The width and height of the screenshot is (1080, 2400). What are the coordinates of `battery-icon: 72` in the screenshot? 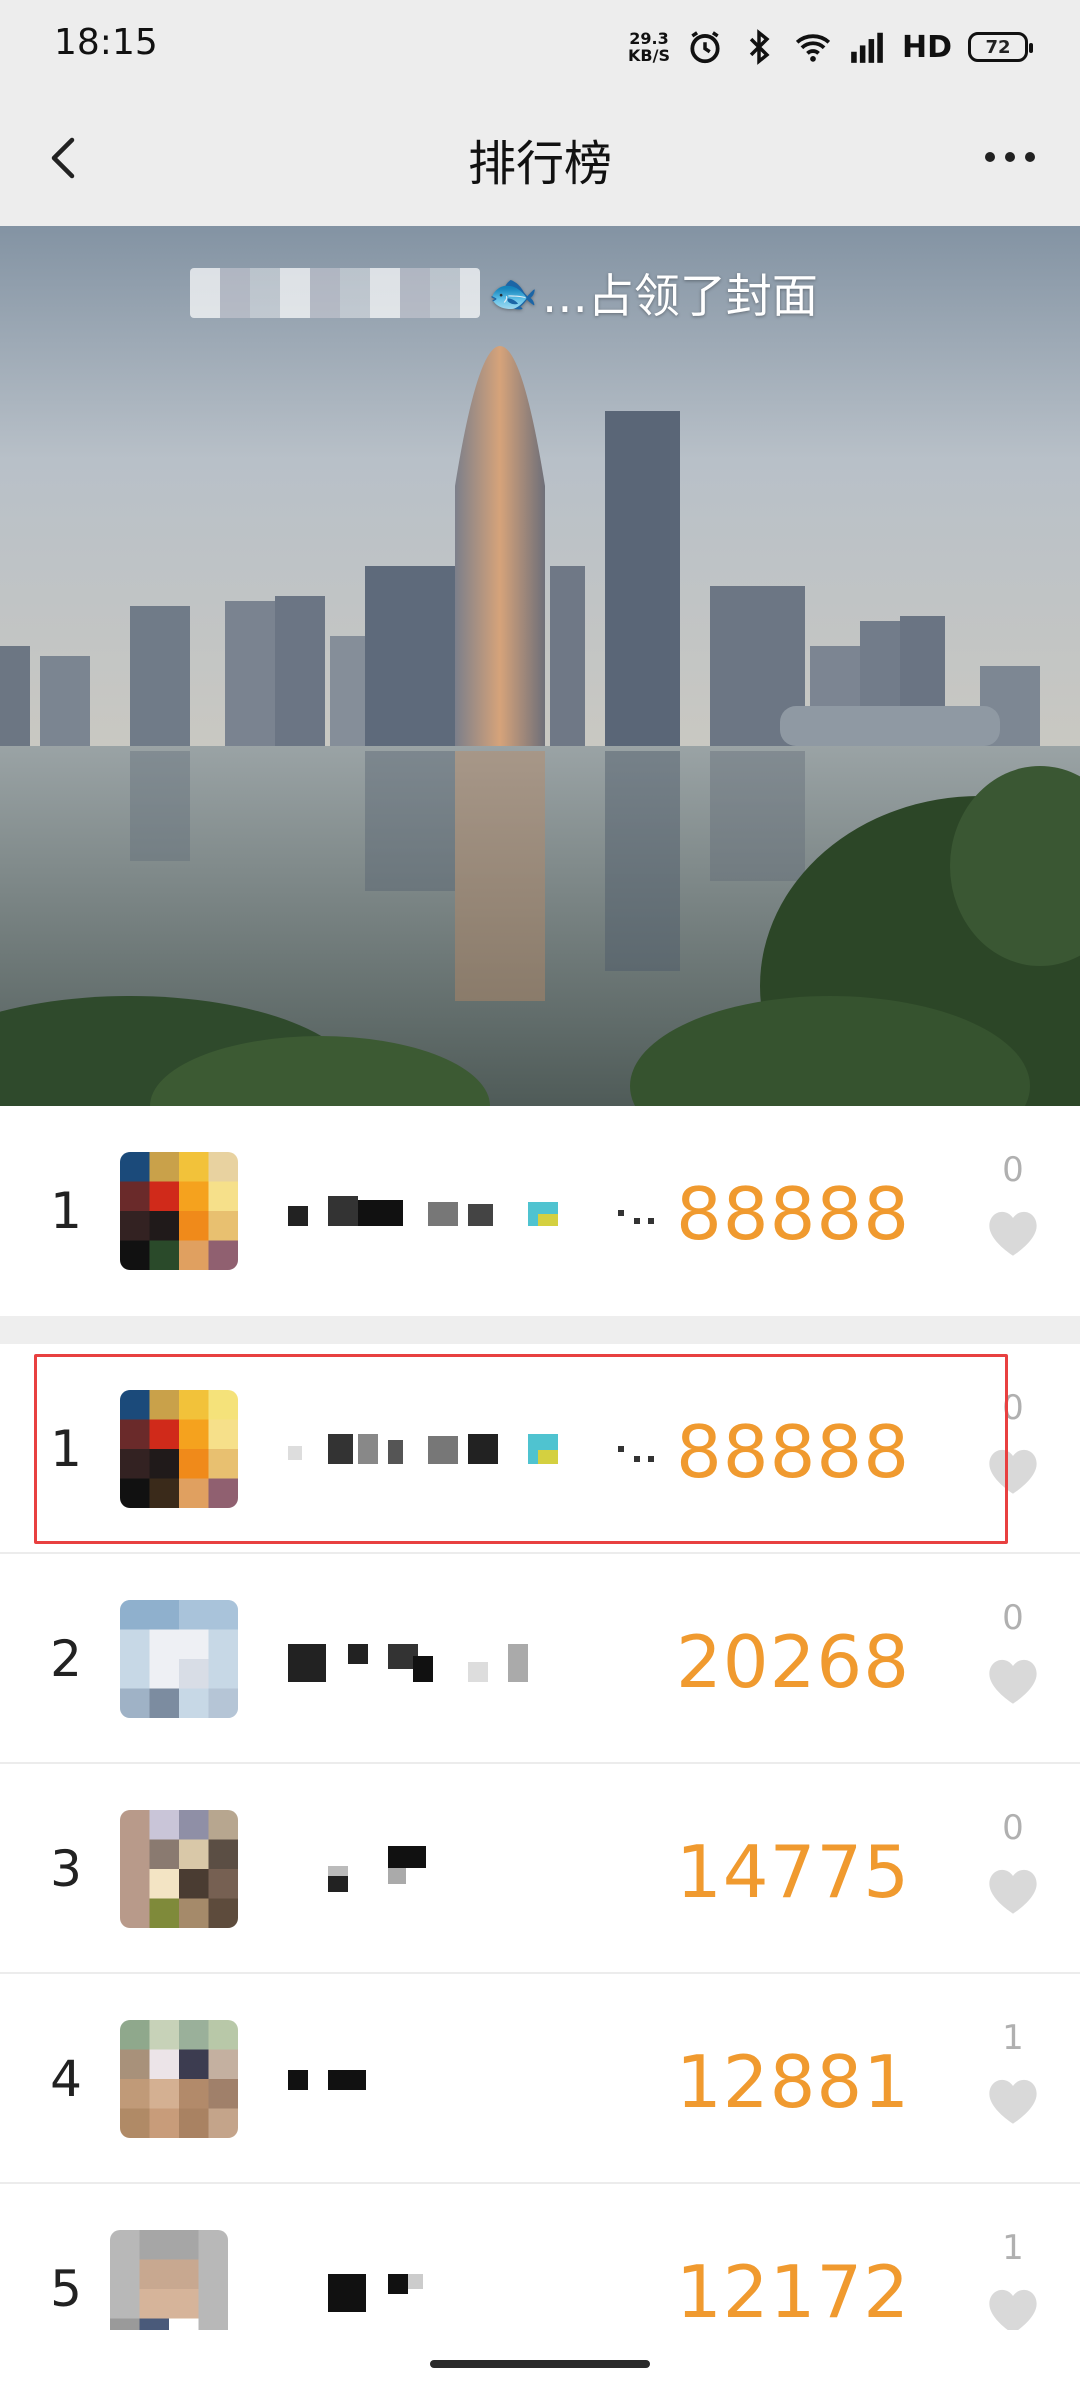 It's located at (1000, 47).